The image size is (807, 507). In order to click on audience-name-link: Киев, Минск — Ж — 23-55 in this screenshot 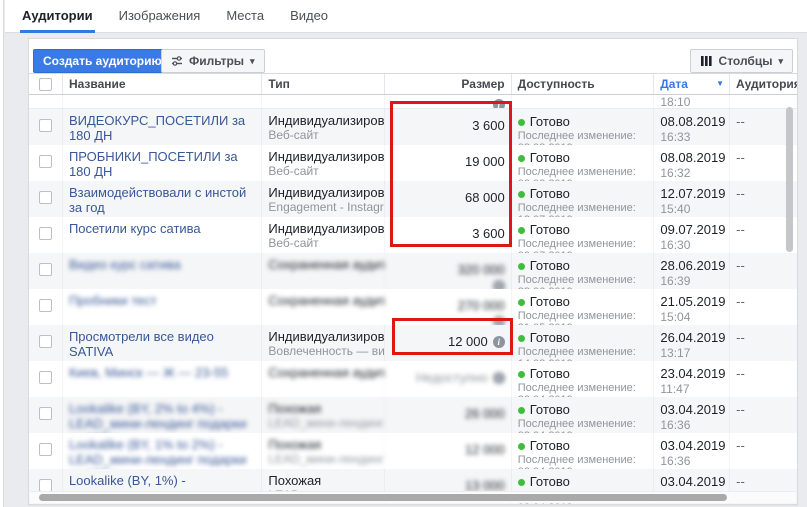, I will do `click(148, 372)`.